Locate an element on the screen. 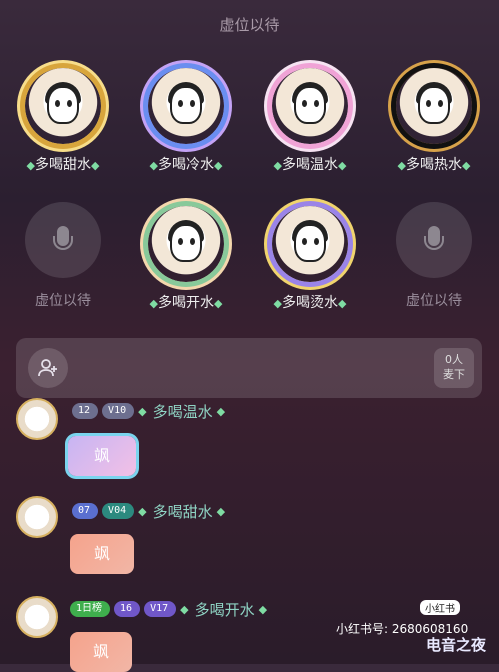  add-user-icon is located at coordinates (47, 368).